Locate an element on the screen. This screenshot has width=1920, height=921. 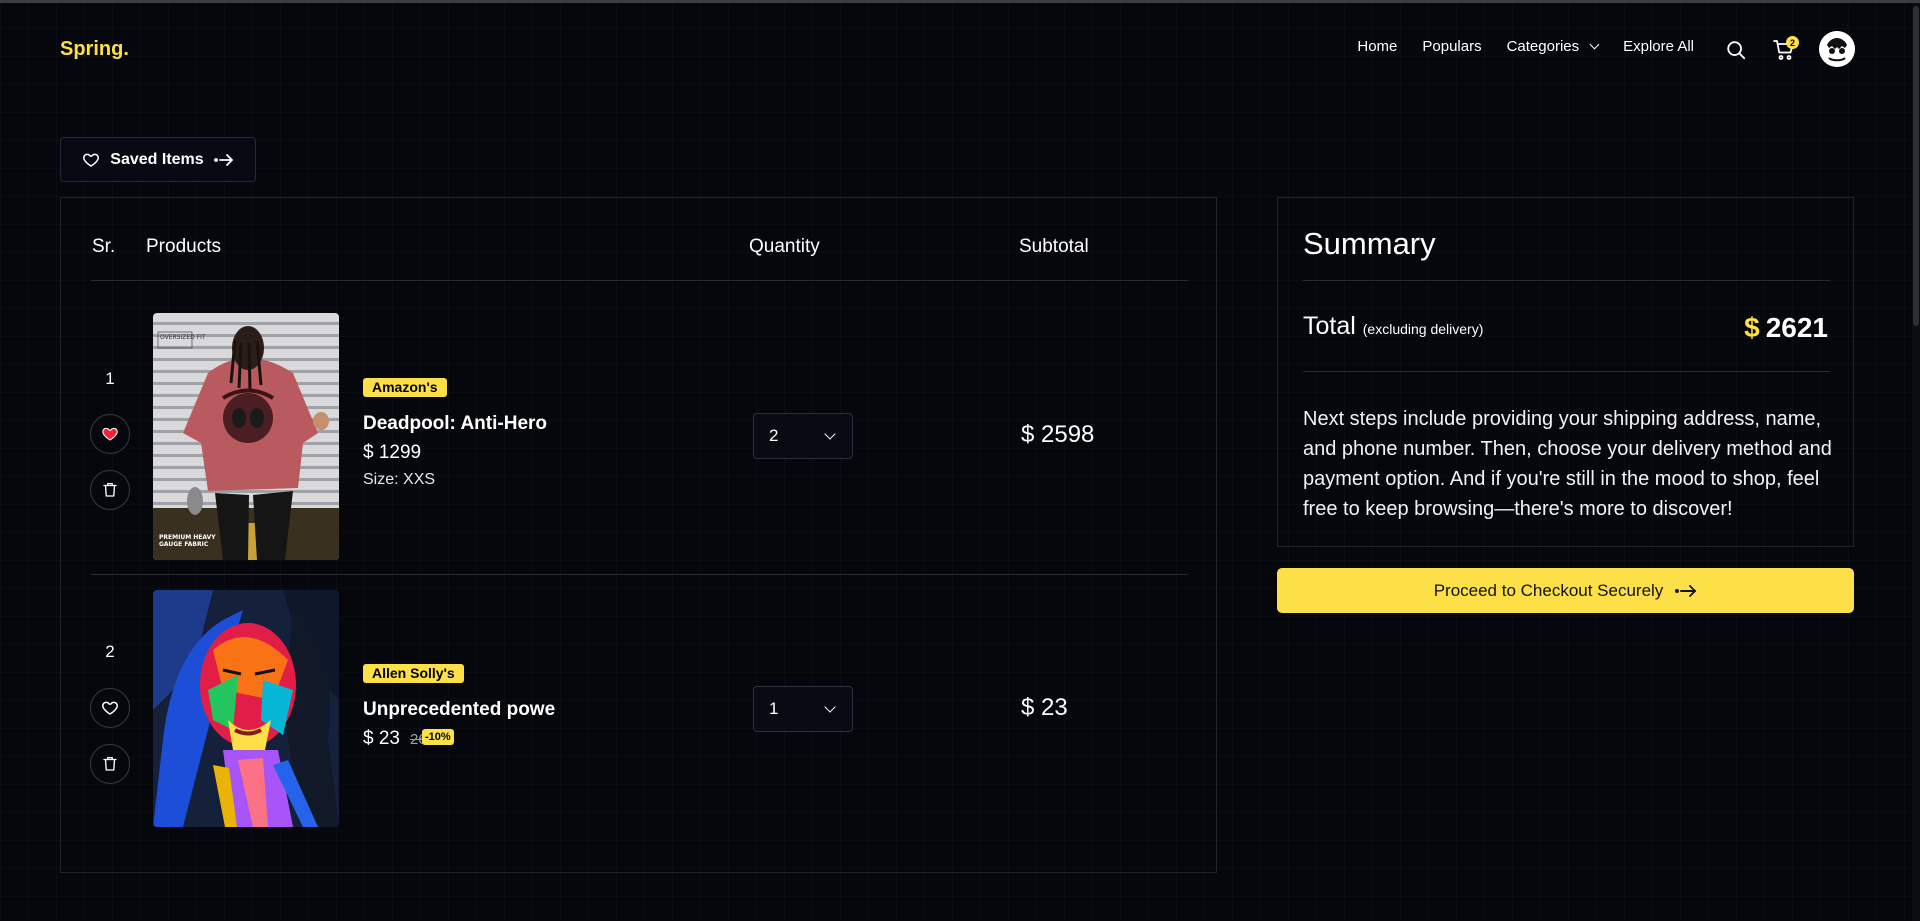
window-top-border is located at coordinates (960, 1).